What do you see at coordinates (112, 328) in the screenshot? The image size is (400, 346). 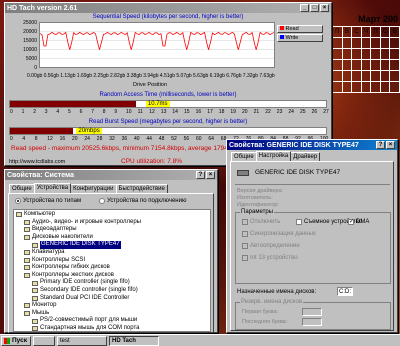 I see `tree-item: Стандартная мышь для COM порта` at bounding box center [112, 328].